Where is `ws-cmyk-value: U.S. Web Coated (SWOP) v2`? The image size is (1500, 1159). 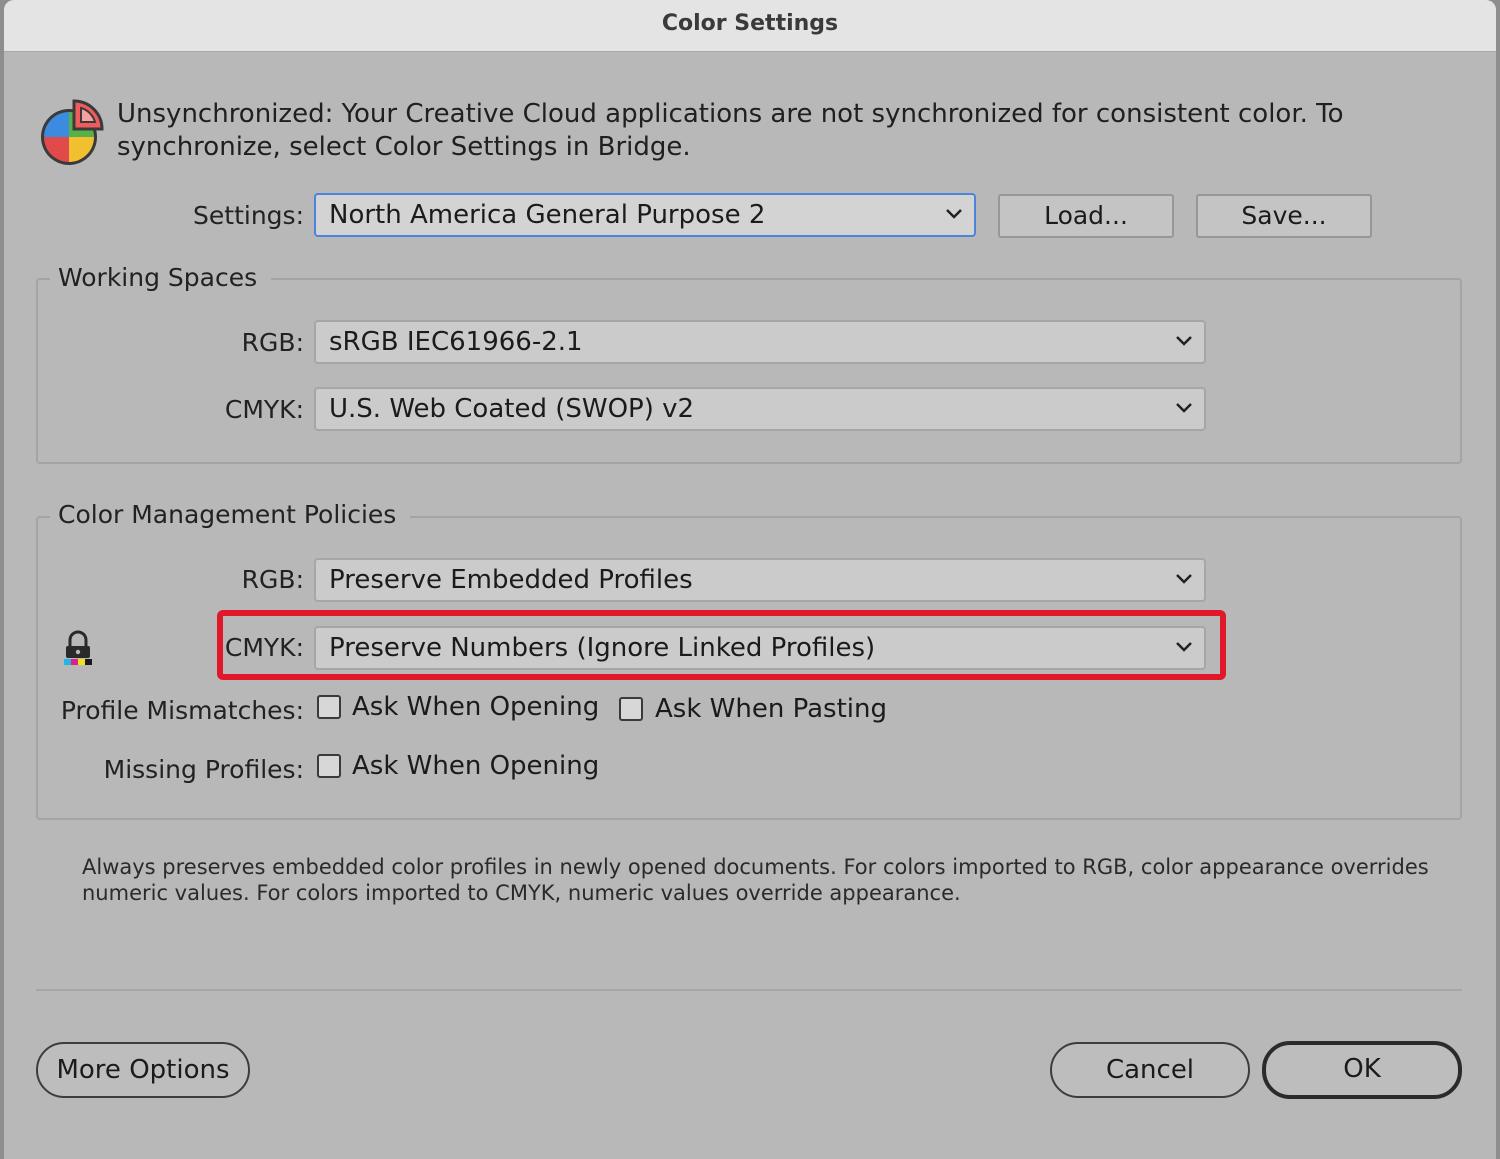
ws-cmyk-value: U.S. Web Coated (SWOP) v2 is located at coordinates (512, 409).